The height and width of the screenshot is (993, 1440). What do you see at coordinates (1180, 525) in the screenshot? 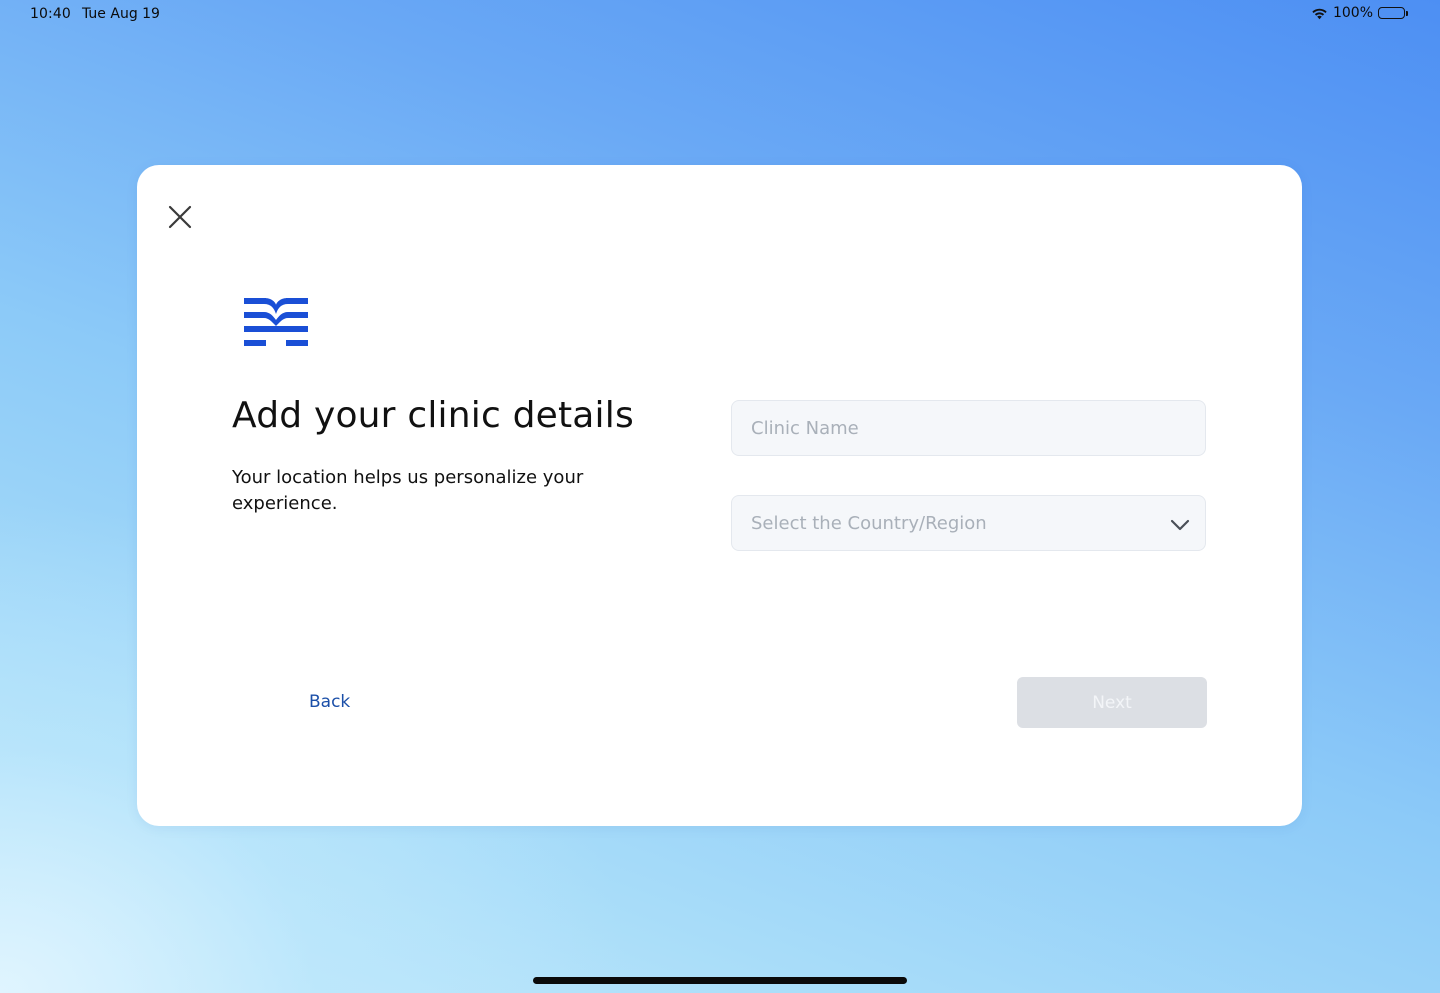
I see `chevron-down-icon` at bounding box center [1180, 525].